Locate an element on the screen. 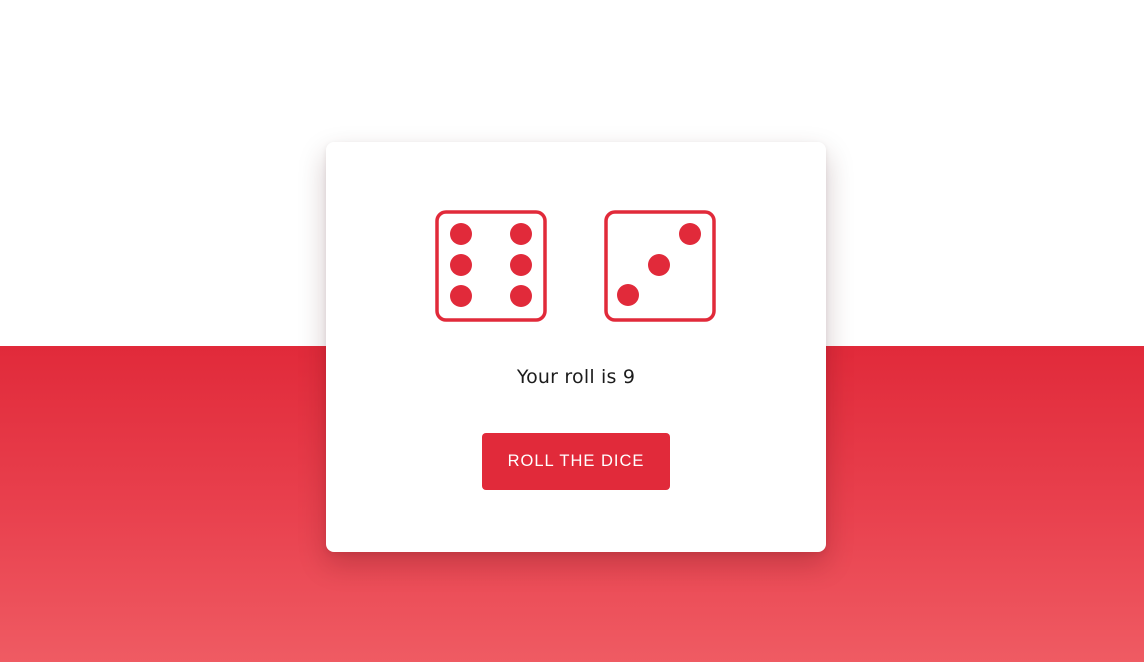  die-right-graphic is located at coordinates (660, 266).